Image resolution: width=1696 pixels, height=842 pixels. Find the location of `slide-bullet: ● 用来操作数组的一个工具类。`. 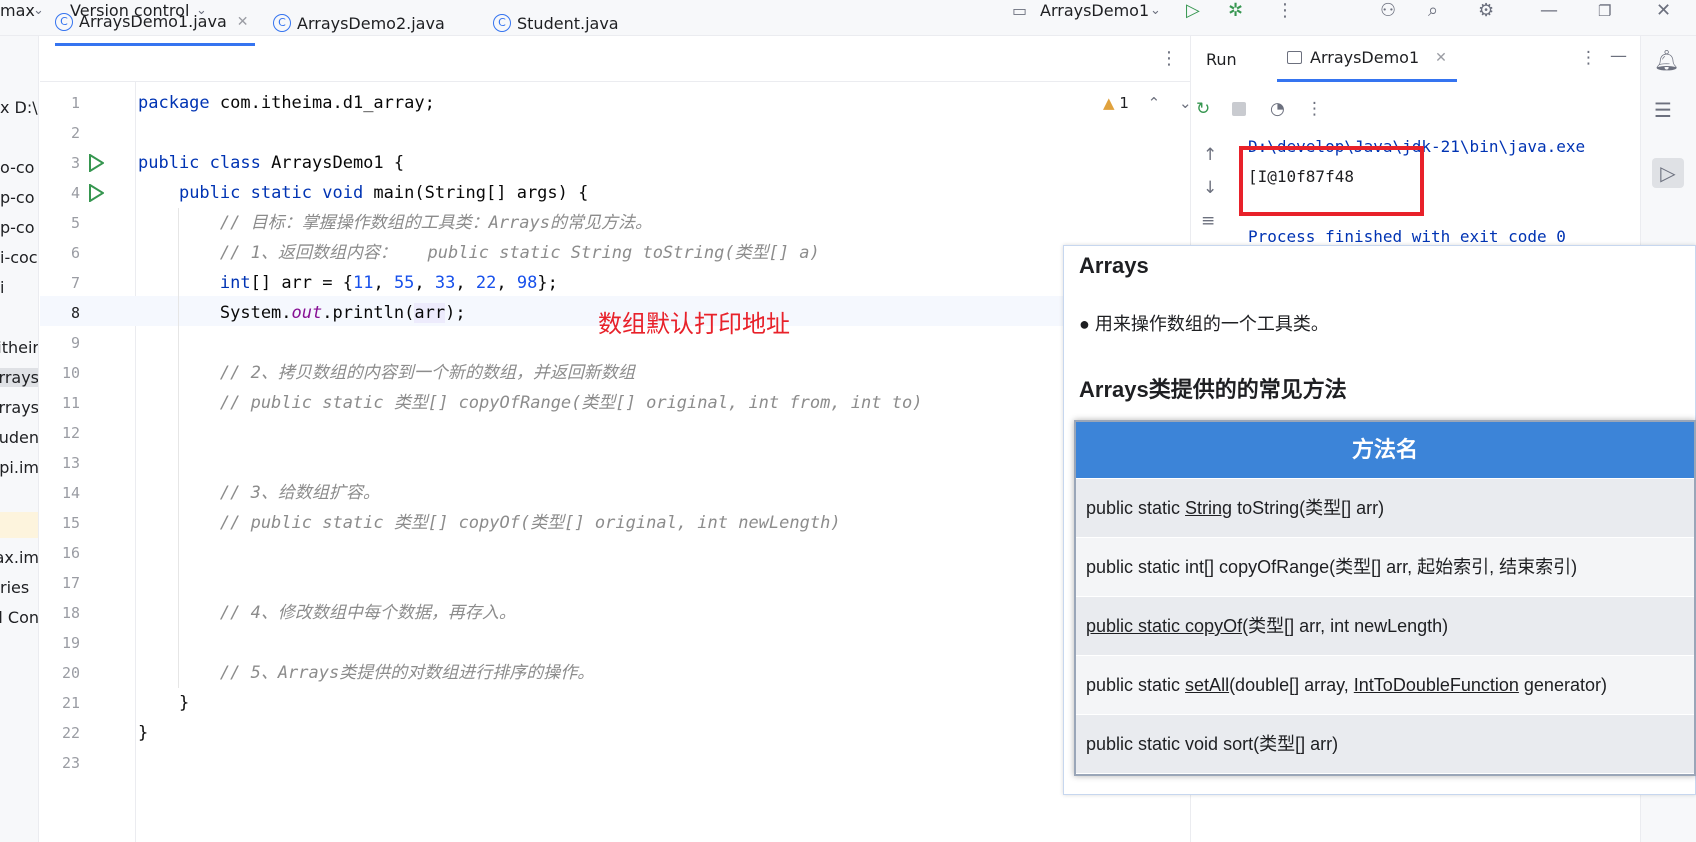

slide-bullet: ● 用来操作数组的一个工具类。 is located at coordinates (1204, 324).